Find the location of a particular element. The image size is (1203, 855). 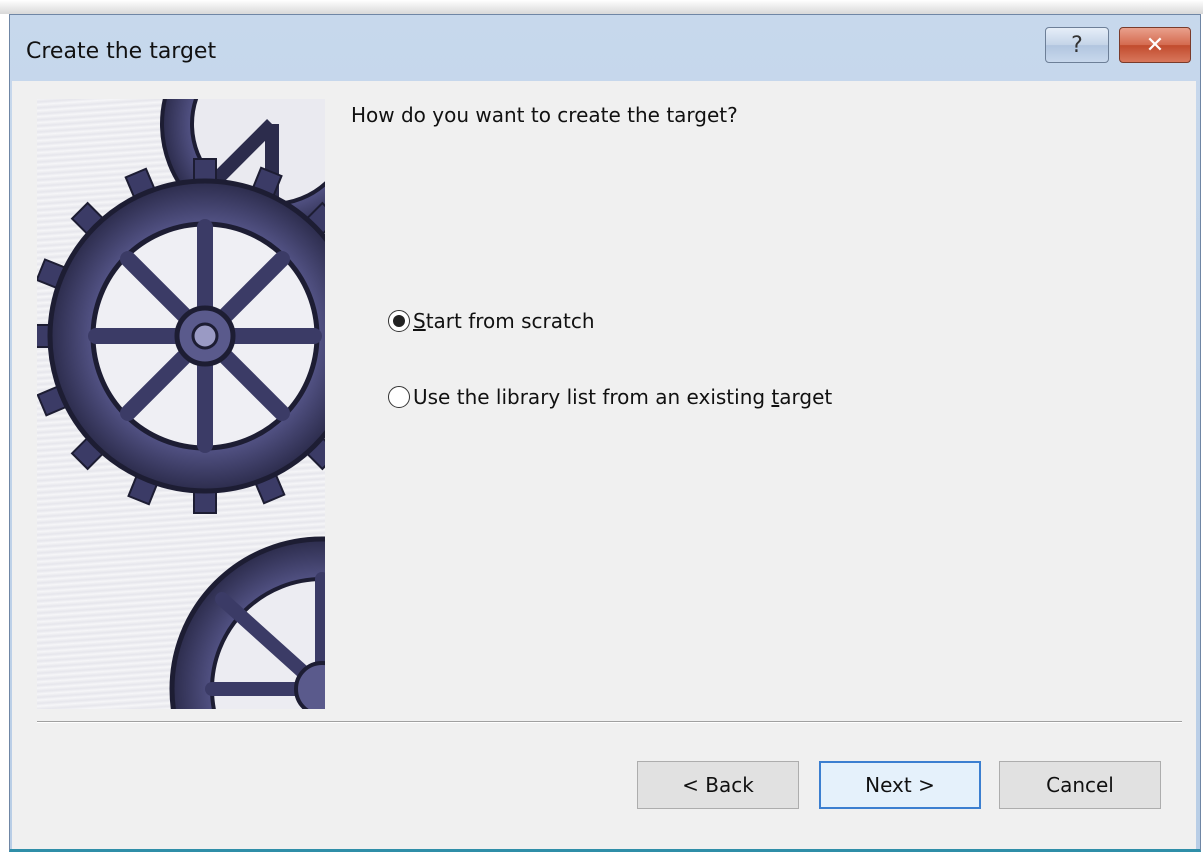

main-gear is located at coordinates (181, 336).